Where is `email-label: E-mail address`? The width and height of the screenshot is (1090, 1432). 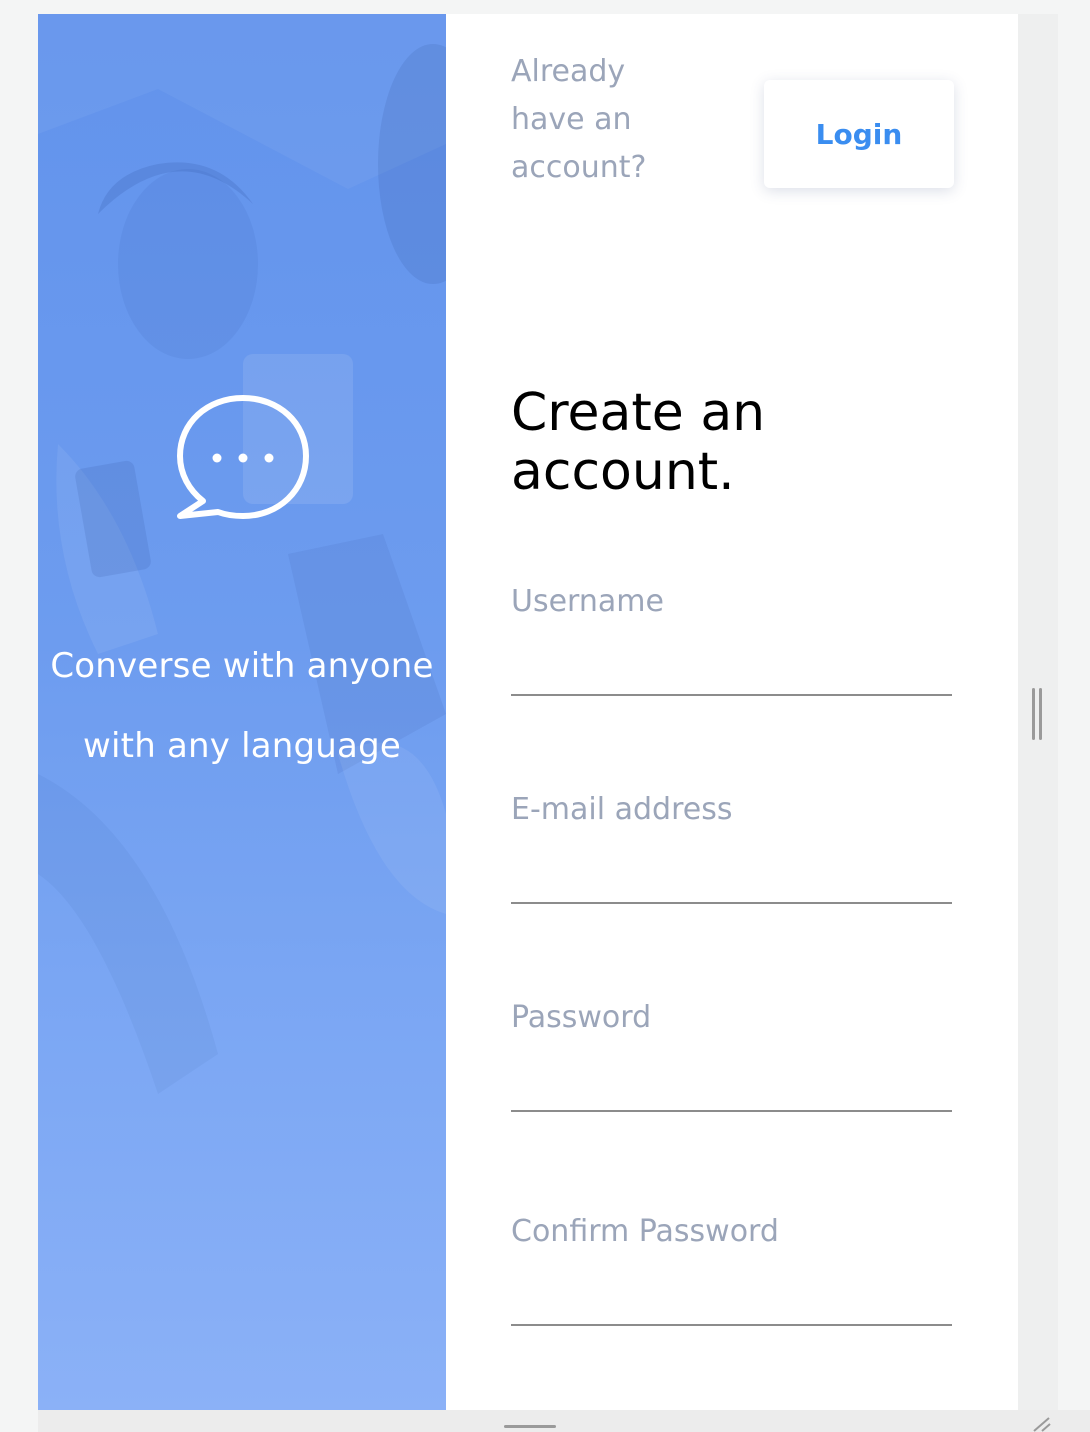 email-label: E-mail address is located at coordinates (622, 809).